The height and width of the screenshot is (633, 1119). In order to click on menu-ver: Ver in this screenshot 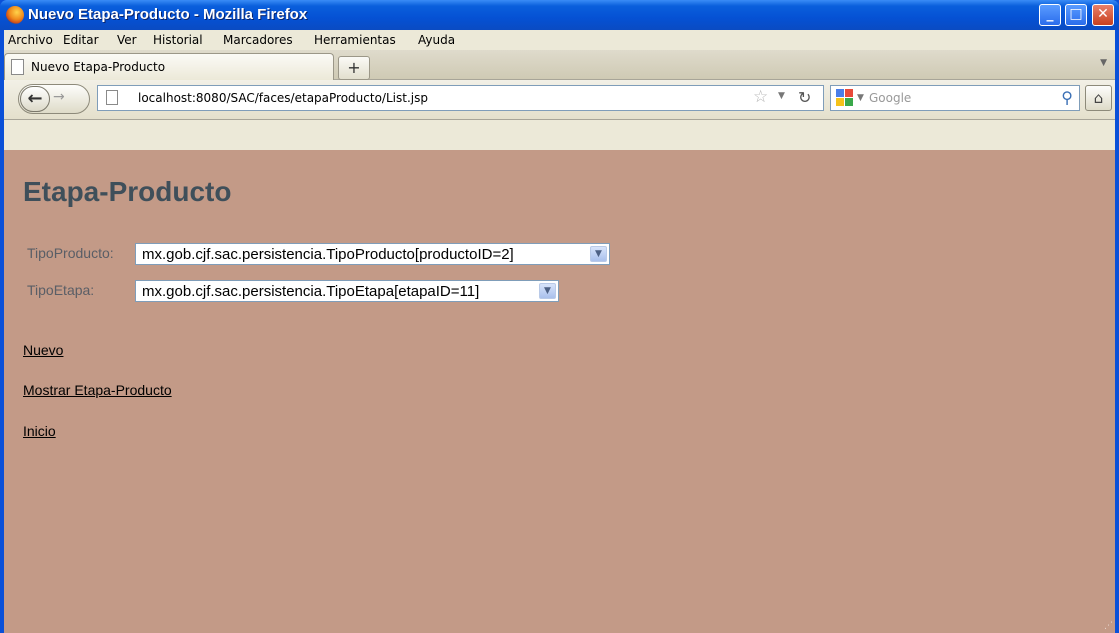, I will do `click(127, 40)`.